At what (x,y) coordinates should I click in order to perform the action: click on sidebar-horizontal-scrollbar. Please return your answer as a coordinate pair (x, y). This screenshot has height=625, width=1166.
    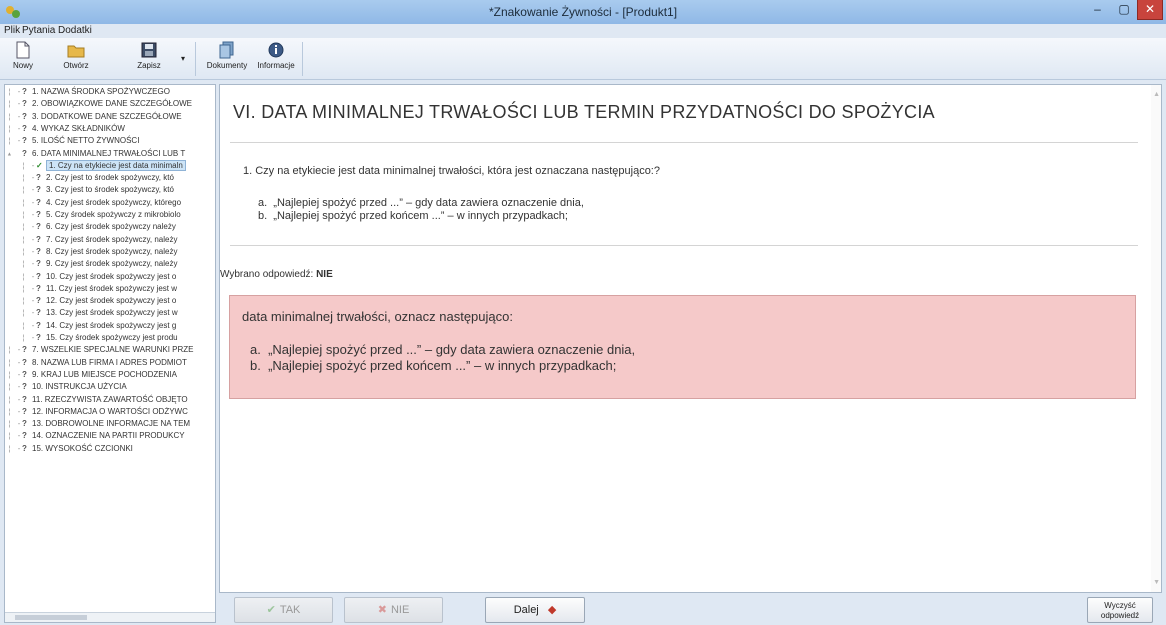
    Looking at the image, I should click on (110, 617).